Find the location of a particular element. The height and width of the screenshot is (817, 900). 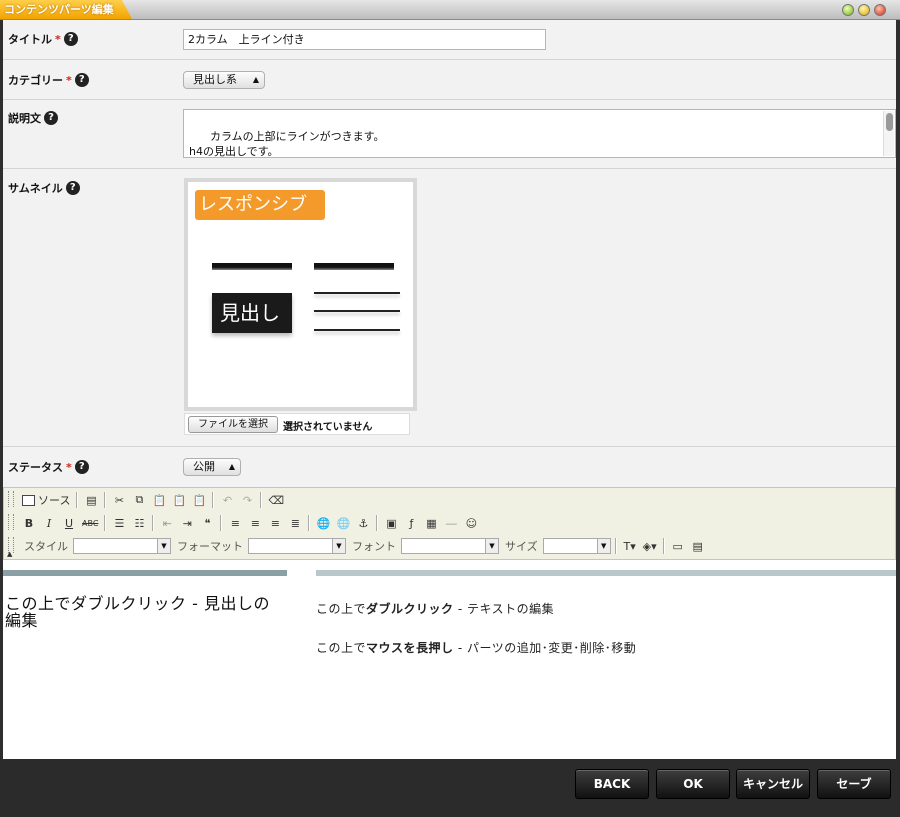

description-label-group: 説明文 ? is located at coordinates (33, 118).